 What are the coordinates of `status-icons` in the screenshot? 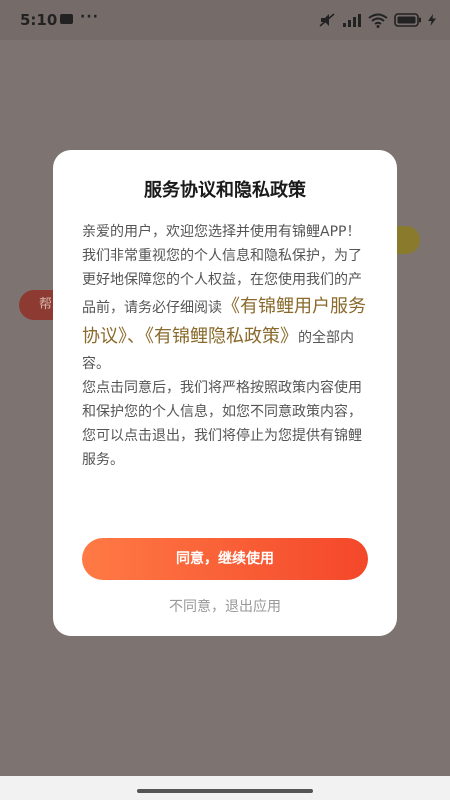 It's located at (377, 20).